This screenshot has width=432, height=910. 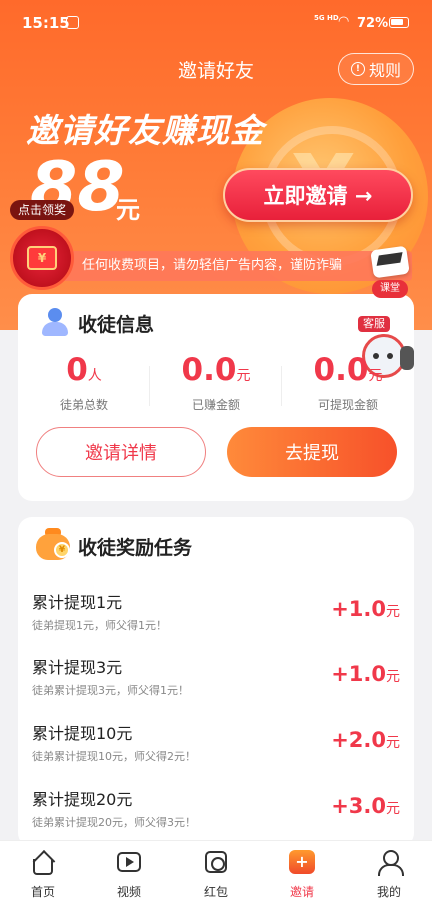 What do you see at coordinates (344, 21) in the screenshot?
I see `wifi-icon: ◠` at bounding box center [344, 21].